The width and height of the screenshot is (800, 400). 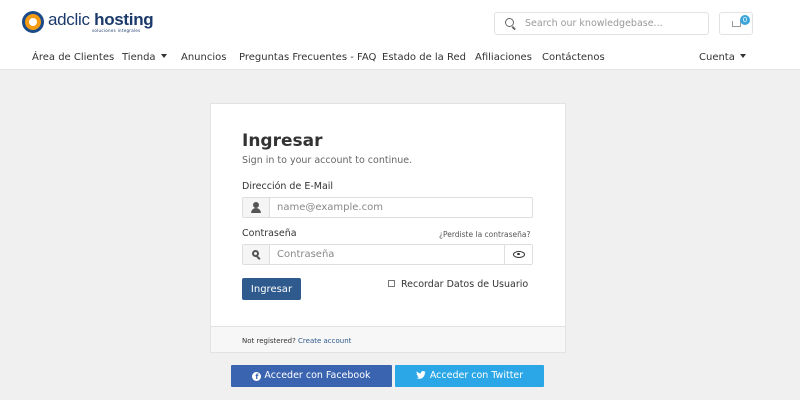 I want to click on create-account-link: Create account, so click(x=324, y=341).